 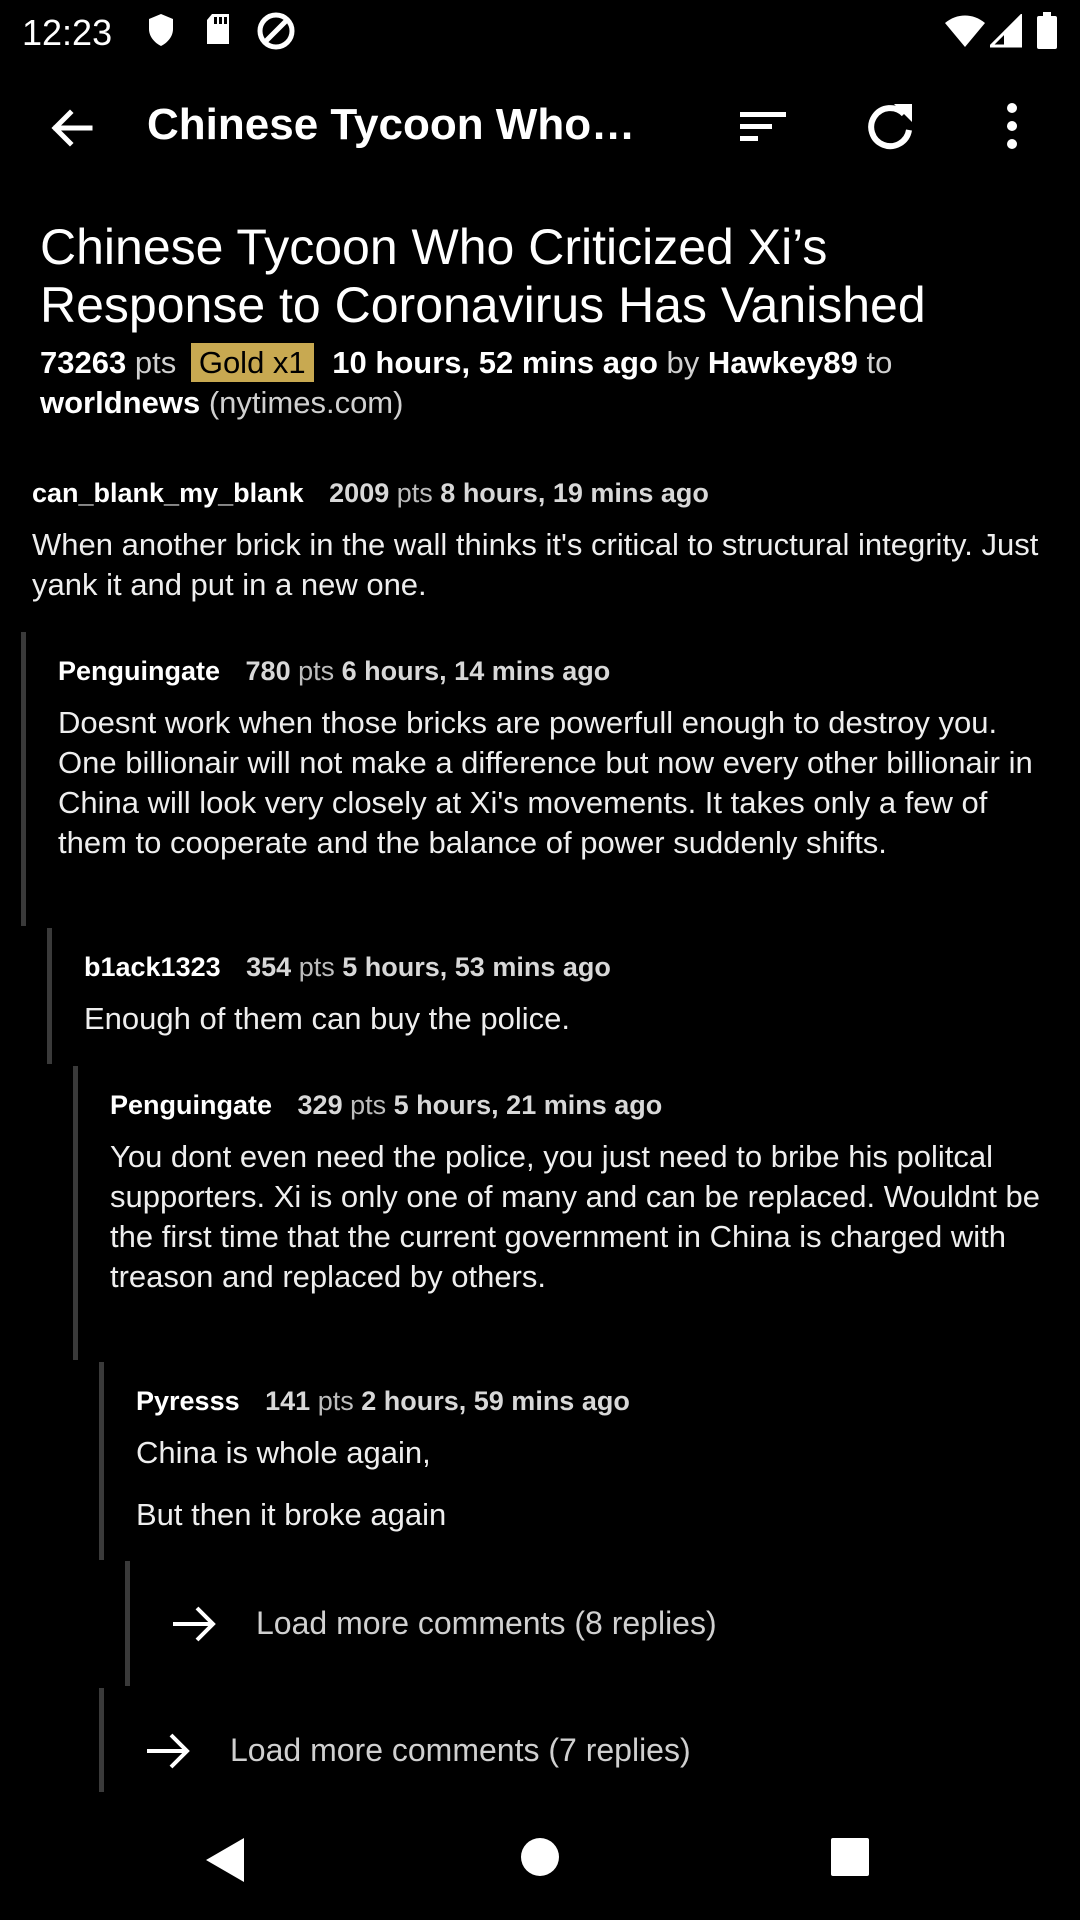 I want to click on cell-signal-icon, so click(x=1006, y=31).